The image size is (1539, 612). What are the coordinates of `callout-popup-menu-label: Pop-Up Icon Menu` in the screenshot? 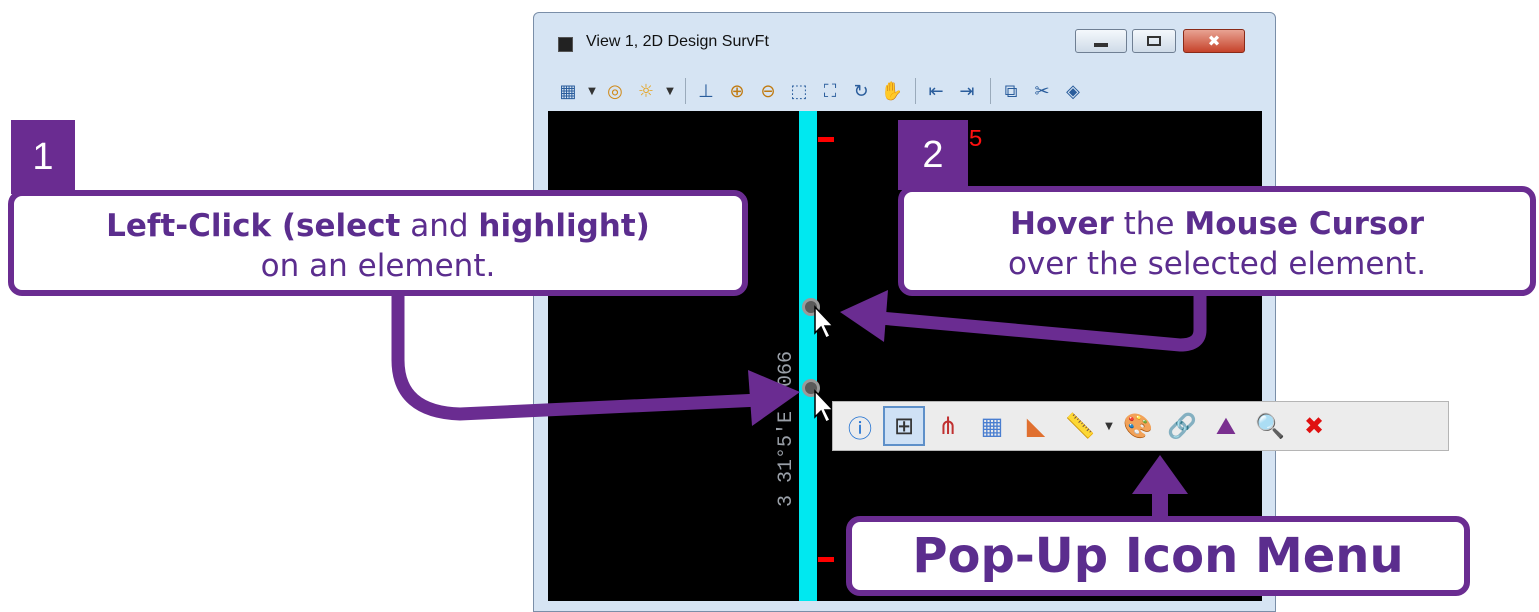 It's located at (1158, 556).